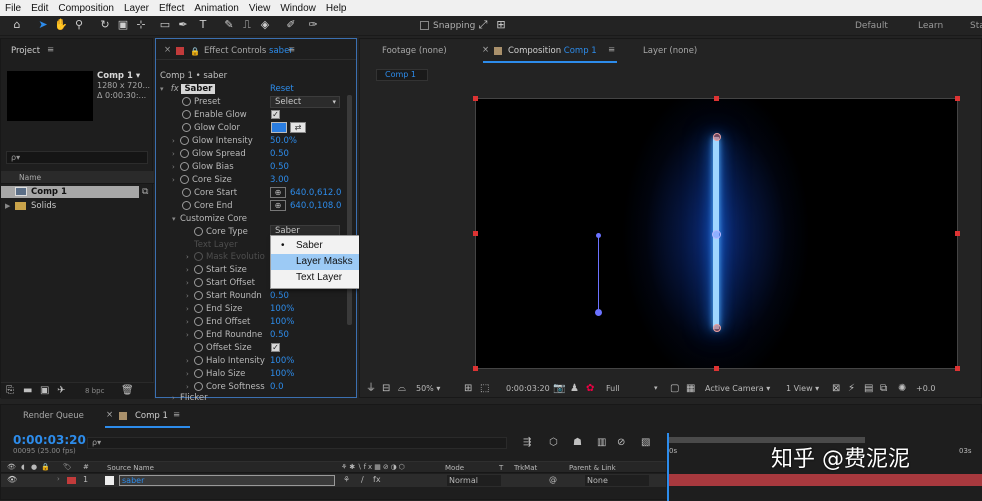 The height and width of the screenshot is (501, 982). What do you see at coordinates (484, 389) in the screenshot?
I see `region-icon: ⬚` at bounding box center [484, 389].